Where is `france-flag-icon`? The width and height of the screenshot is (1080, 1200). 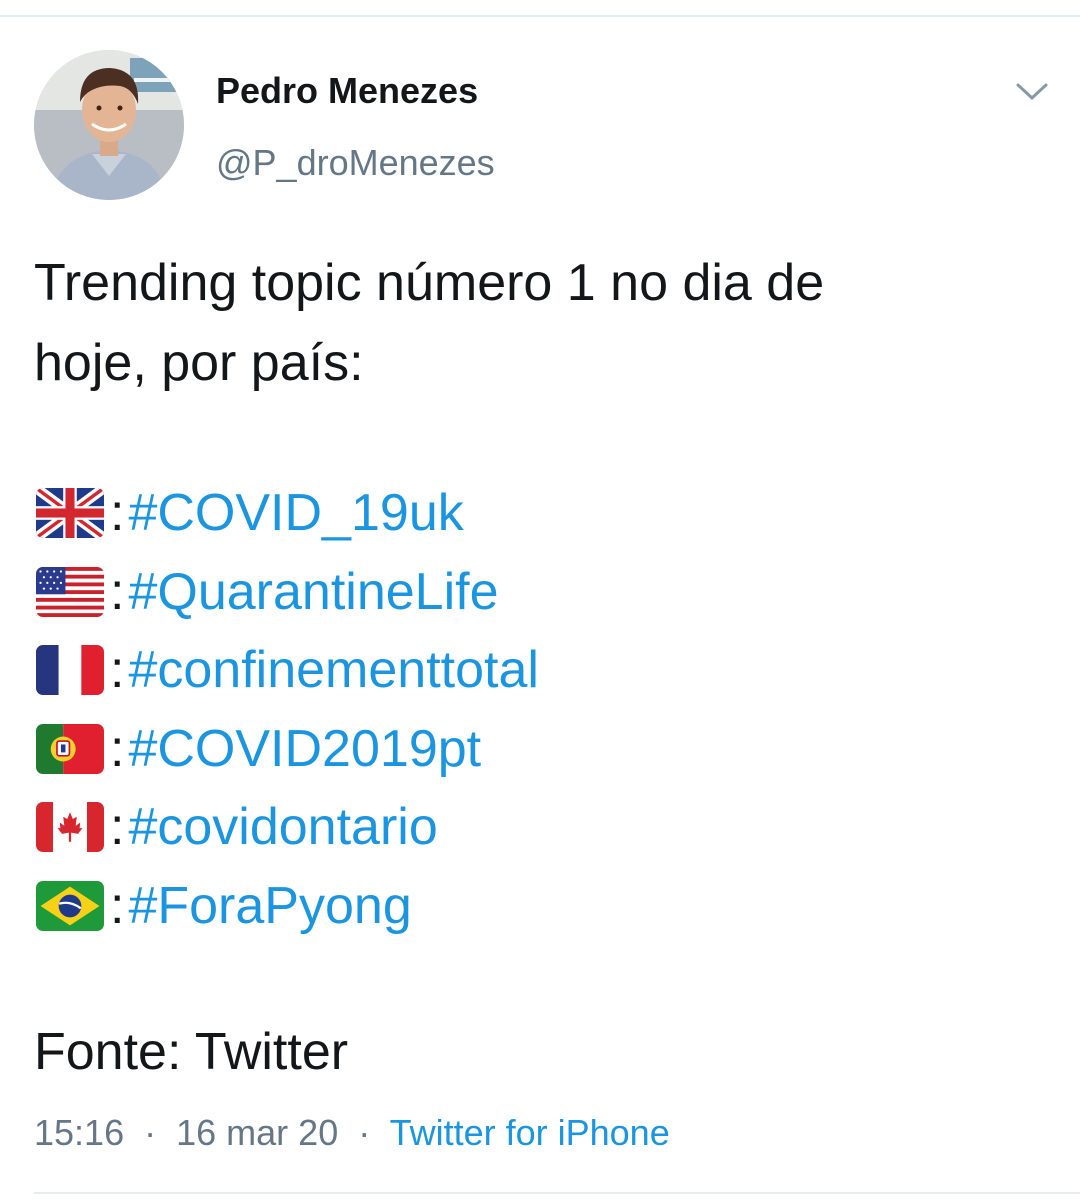
france-flag-icon is located at coordinates (70, 670).